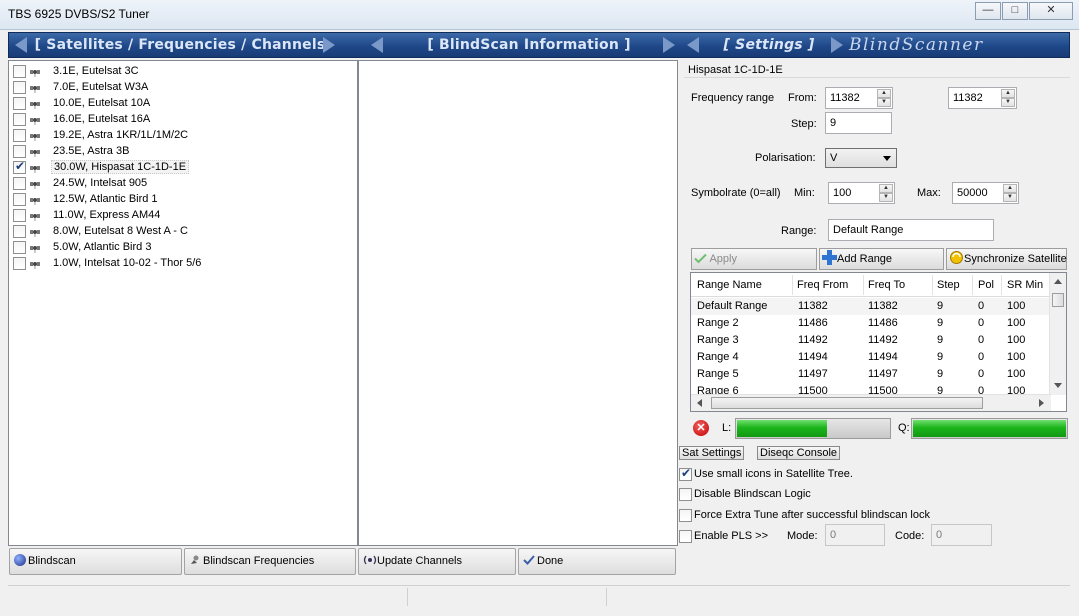 The image size is (1079, 616). I want to click on enable-pls-checkbox, so click(685, 536).